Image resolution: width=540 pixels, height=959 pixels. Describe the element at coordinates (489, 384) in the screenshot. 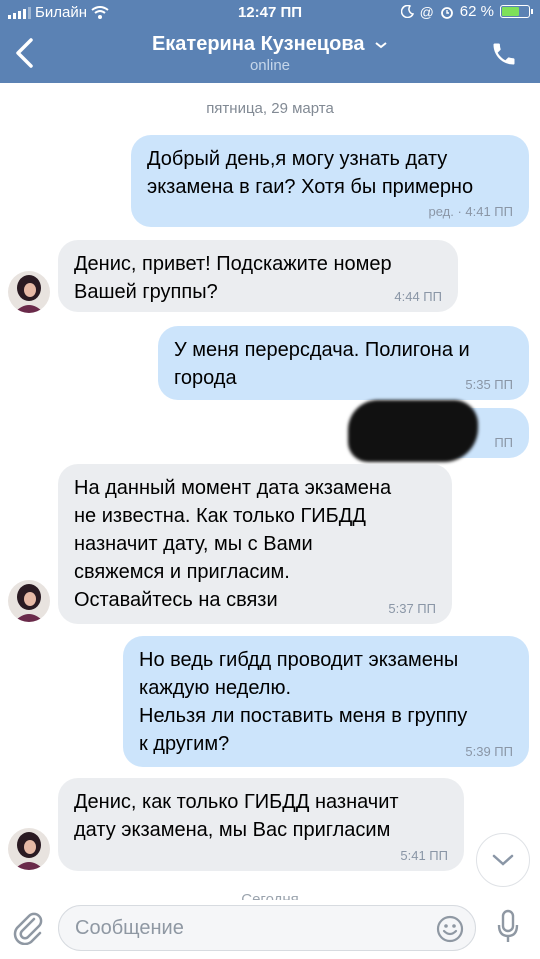

I see `message-time: 5:35 ПП` at that location.